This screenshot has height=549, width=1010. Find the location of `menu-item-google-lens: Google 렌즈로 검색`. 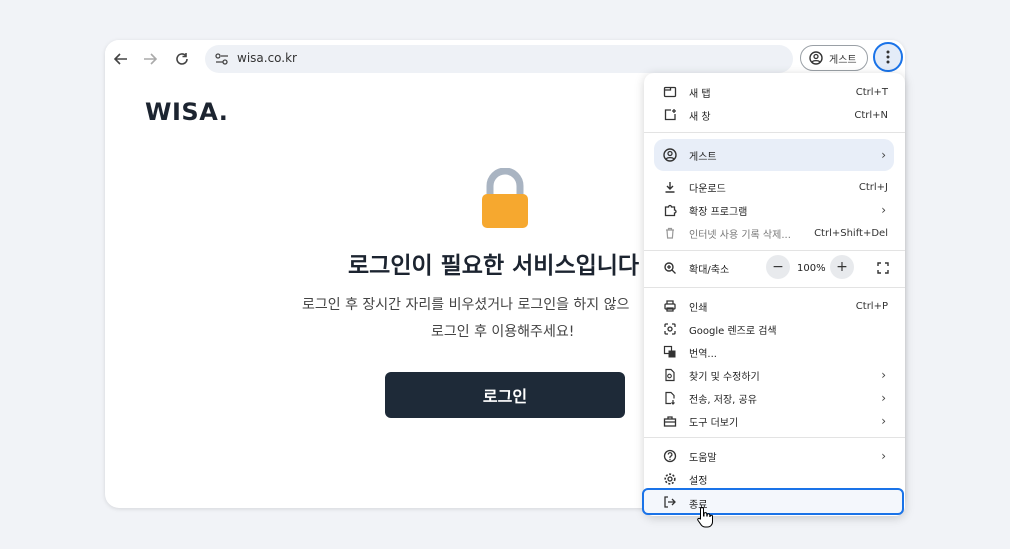

menu-item-google-lens: Google 렌즈로 검색 is located at coordinates (774, 329).